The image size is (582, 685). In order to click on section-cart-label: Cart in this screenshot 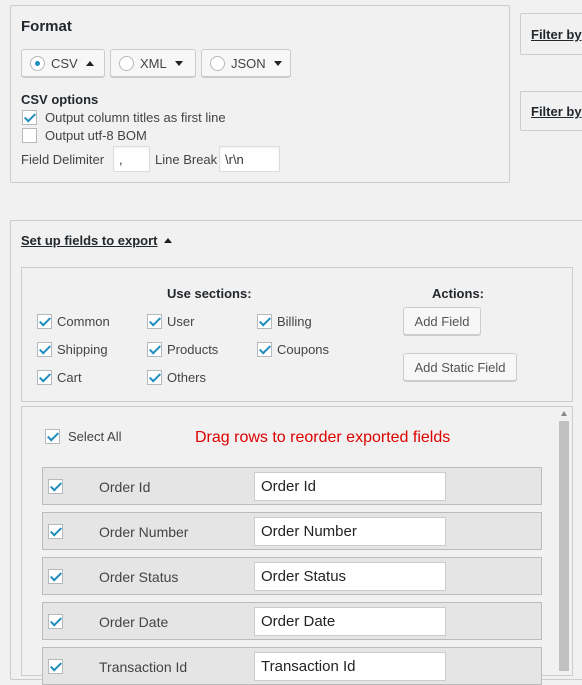, I will do `click(69, 377)`.